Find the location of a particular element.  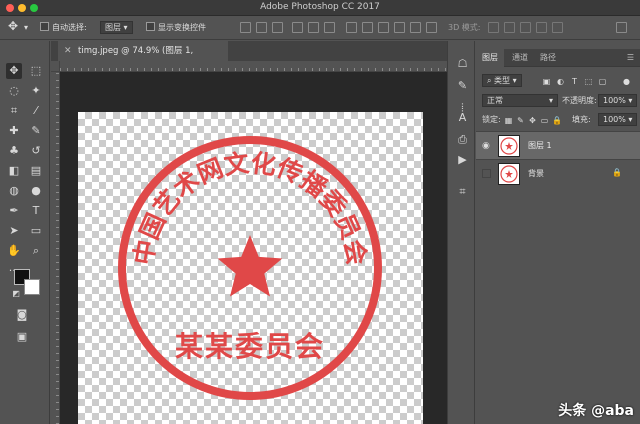

workspace-icon is located at coordinates (621, 27).